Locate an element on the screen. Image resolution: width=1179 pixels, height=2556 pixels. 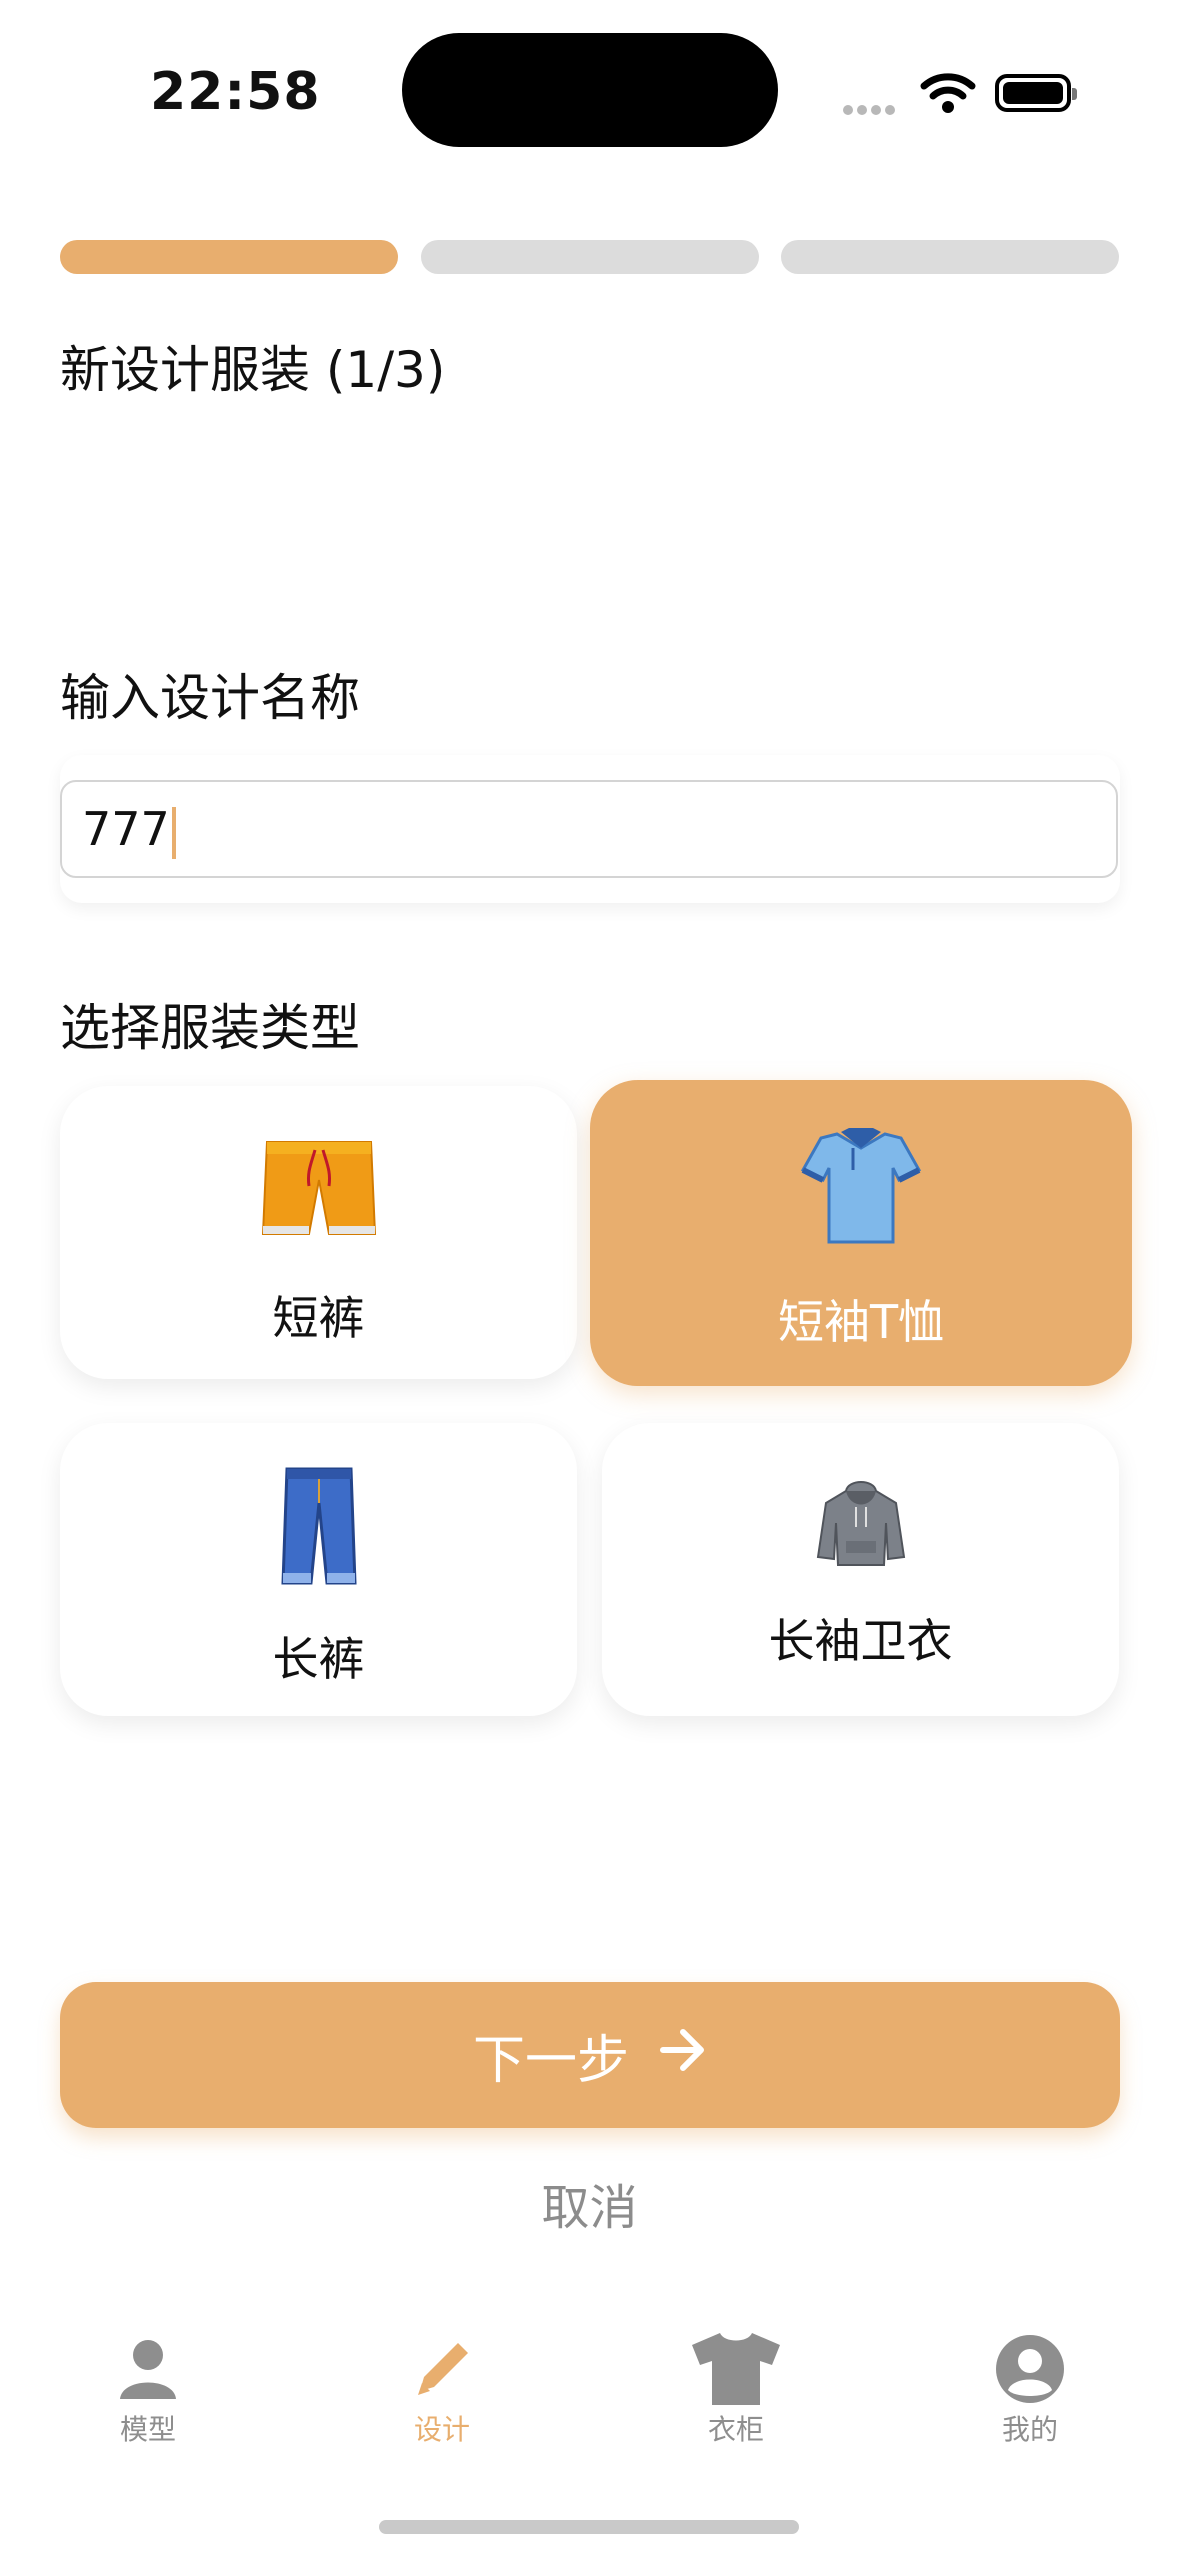
tab-wardrobe: 衣柜 is located at coordinates (736, 2389).